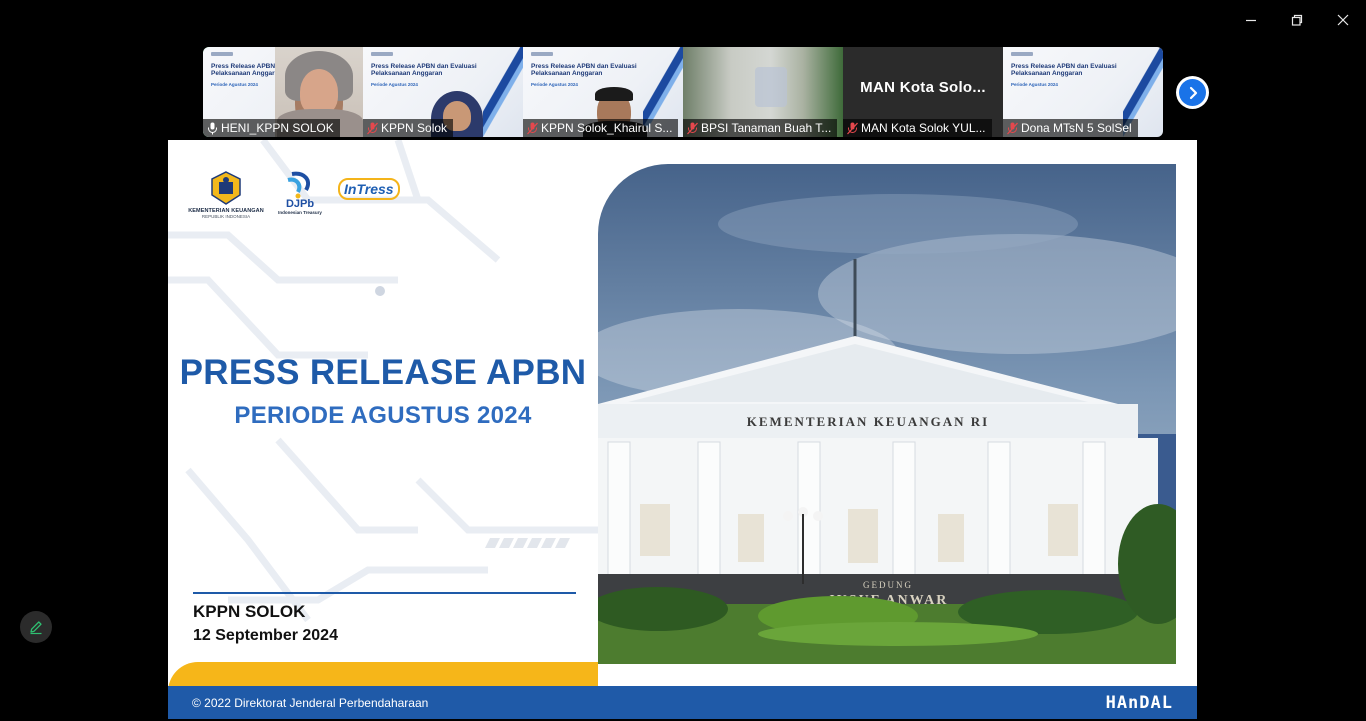 The height and width of the screenshot is (721, 1366). What do you see at coordinates (384, 593) in the screenshot?
I see `divider` at bounding box center [384, 593].